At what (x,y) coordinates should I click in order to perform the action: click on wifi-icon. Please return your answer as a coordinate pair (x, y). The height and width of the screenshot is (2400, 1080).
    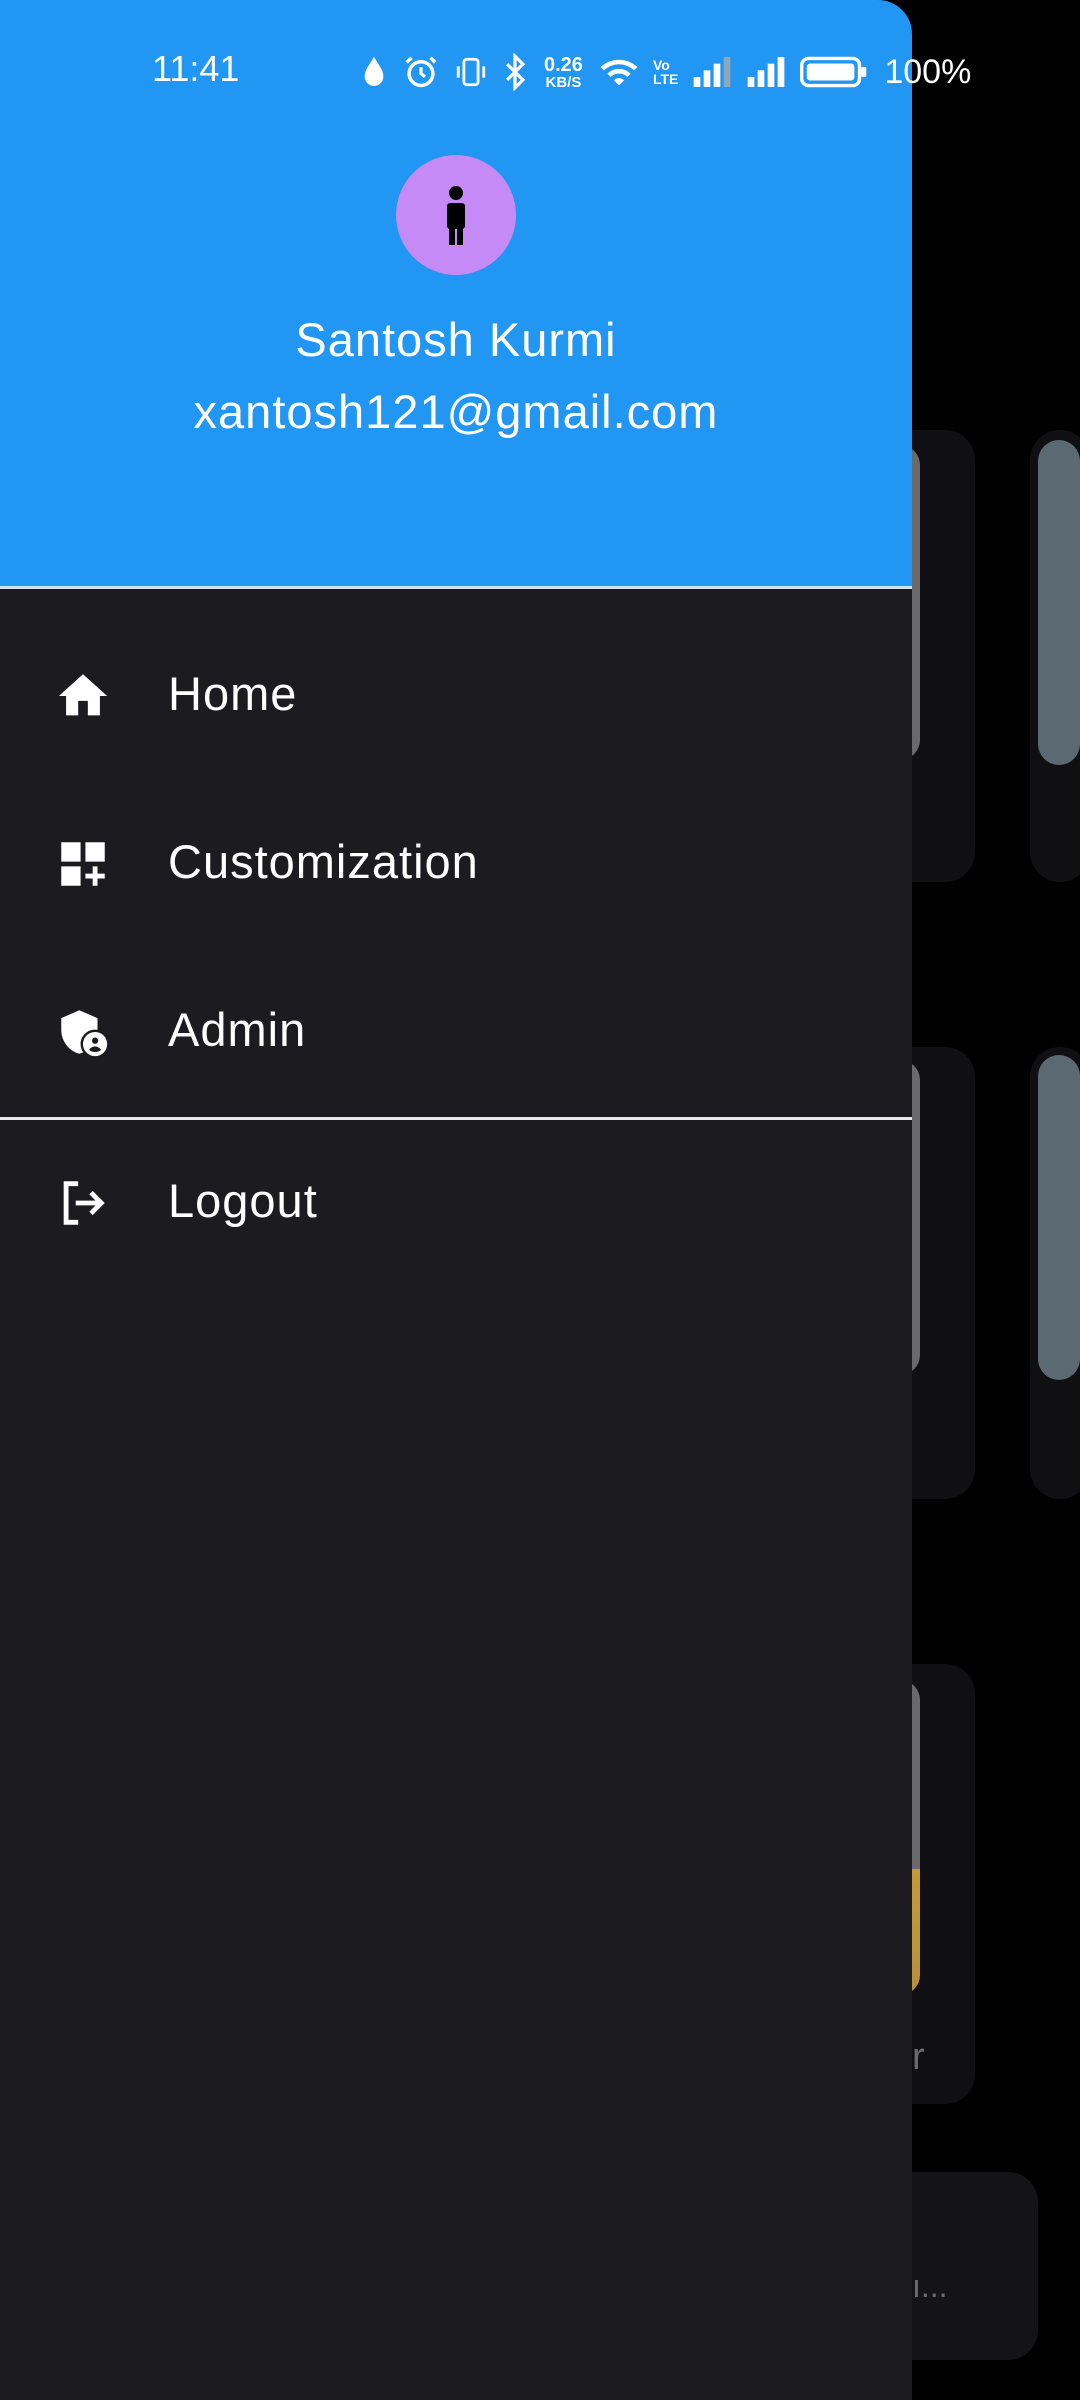
    Looking at the image, I should click on (619, 72).